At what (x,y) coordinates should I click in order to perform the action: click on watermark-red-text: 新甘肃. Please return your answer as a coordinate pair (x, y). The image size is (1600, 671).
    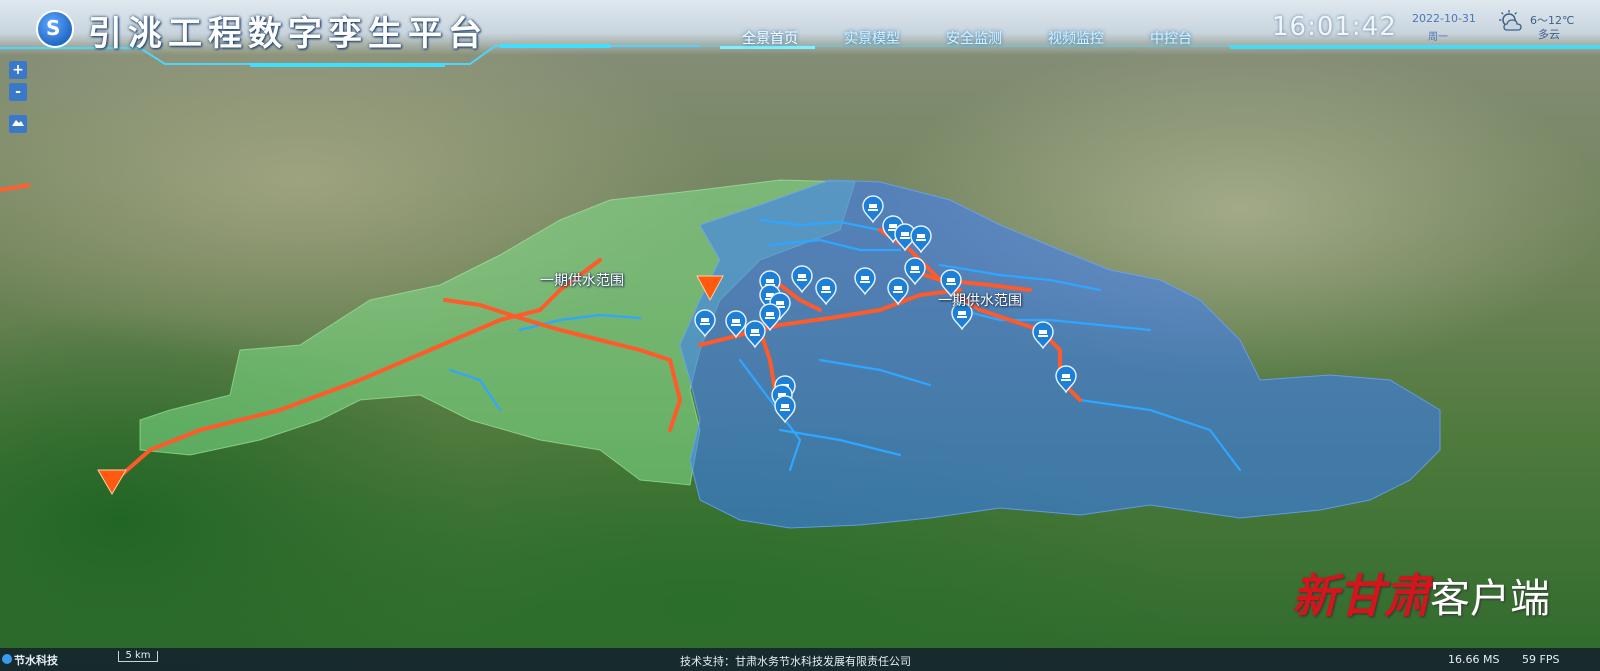
    Looking at the image, I should click on (1361, 596).